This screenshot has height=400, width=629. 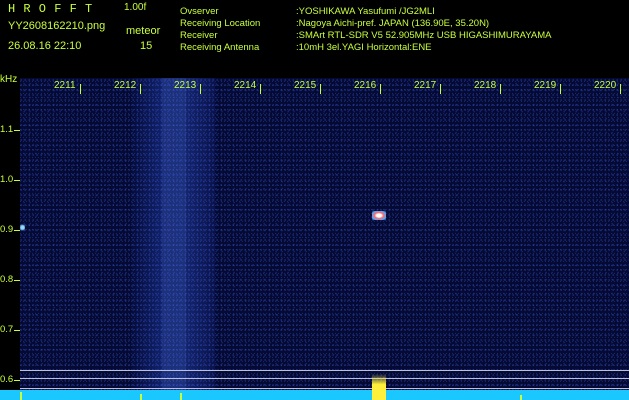 What do you see at coordinates (220, 47) in the screenshot?
I see `info-key-antenna: Receiving Antenna` at bounding box center [220, 47].